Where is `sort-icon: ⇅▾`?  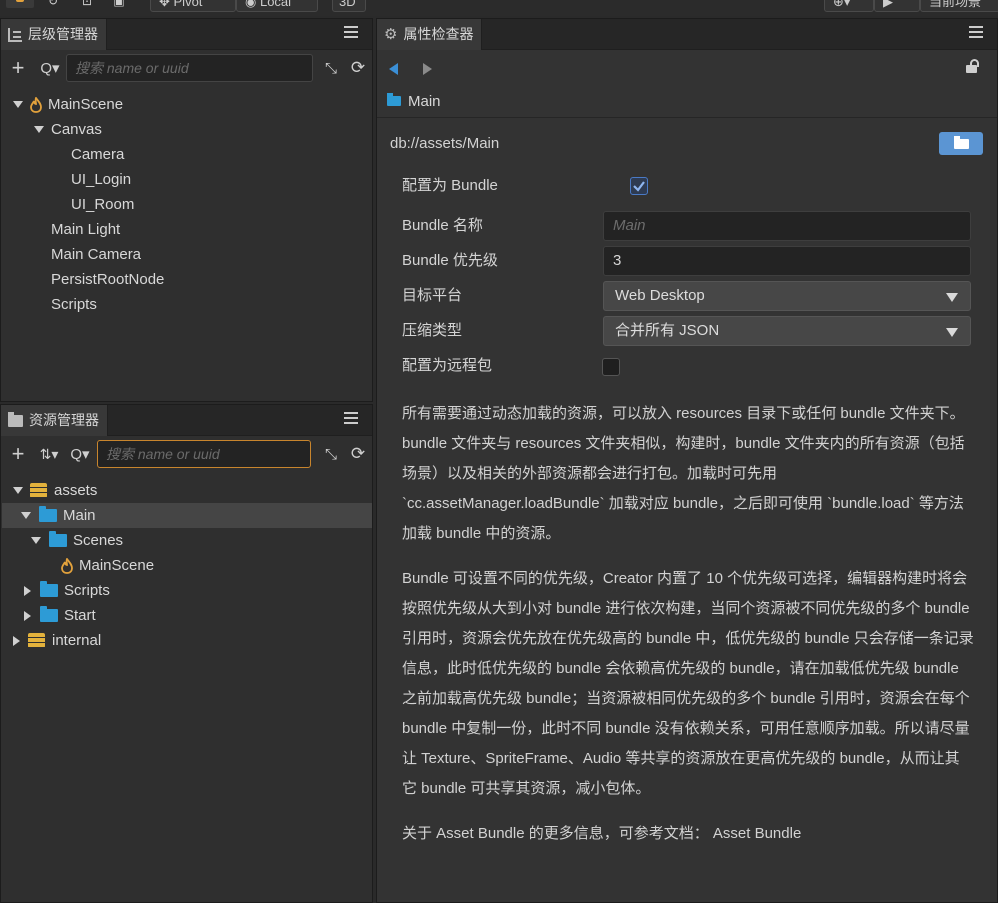
sort-icon: ⇅▾ is located at coordinates (49, 454).